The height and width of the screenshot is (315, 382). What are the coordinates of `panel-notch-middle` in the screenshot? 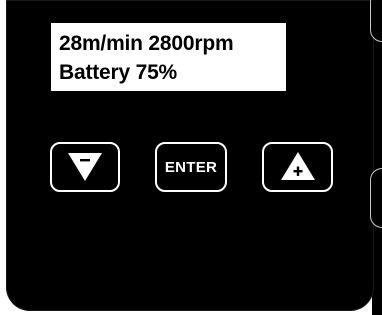 It's located at (376, 198).